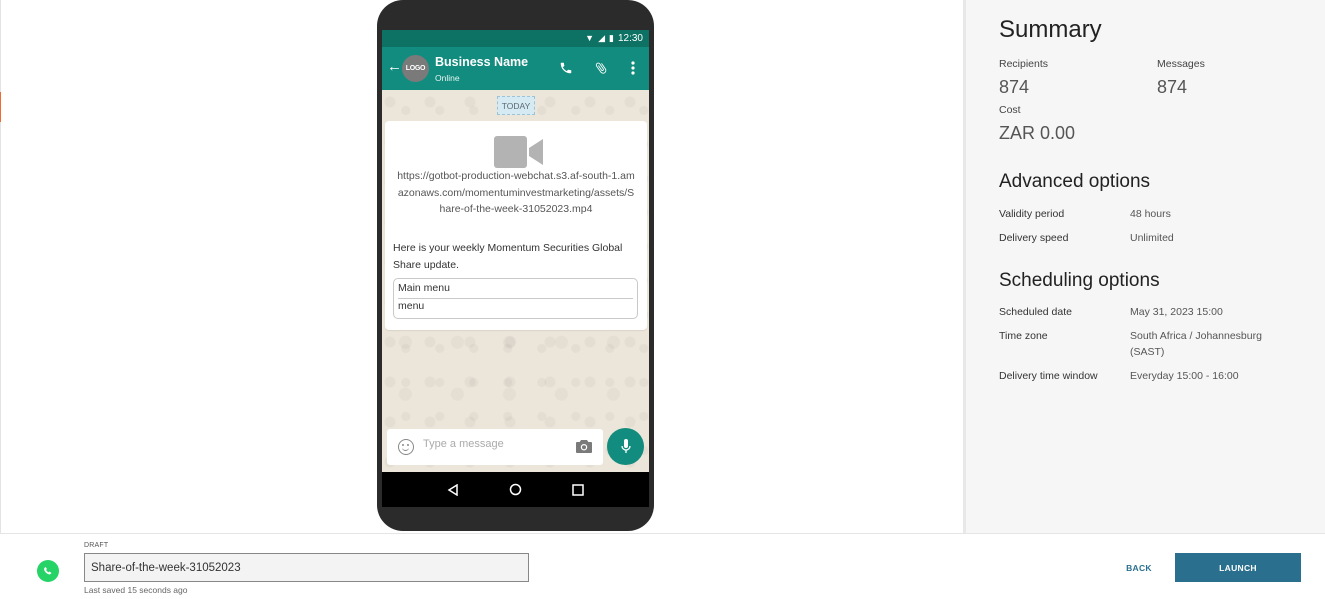  I want to click on video-icon, so click(518, 152).